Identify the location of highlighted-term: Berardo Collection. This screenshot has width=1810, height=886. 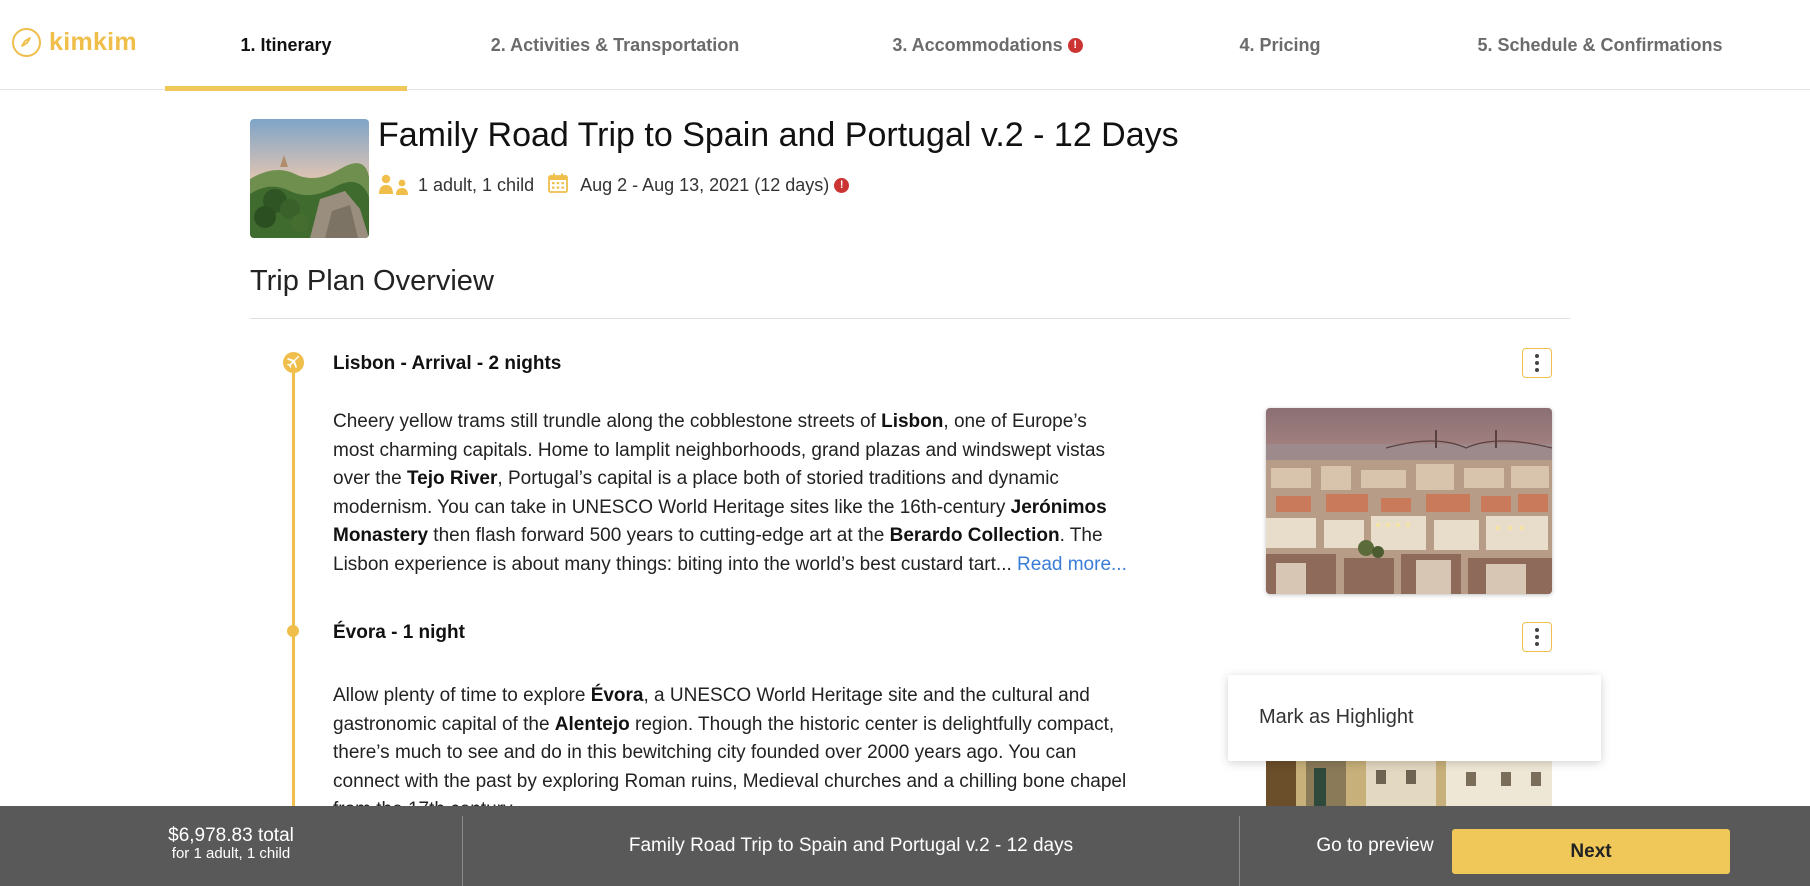
(974, 536).